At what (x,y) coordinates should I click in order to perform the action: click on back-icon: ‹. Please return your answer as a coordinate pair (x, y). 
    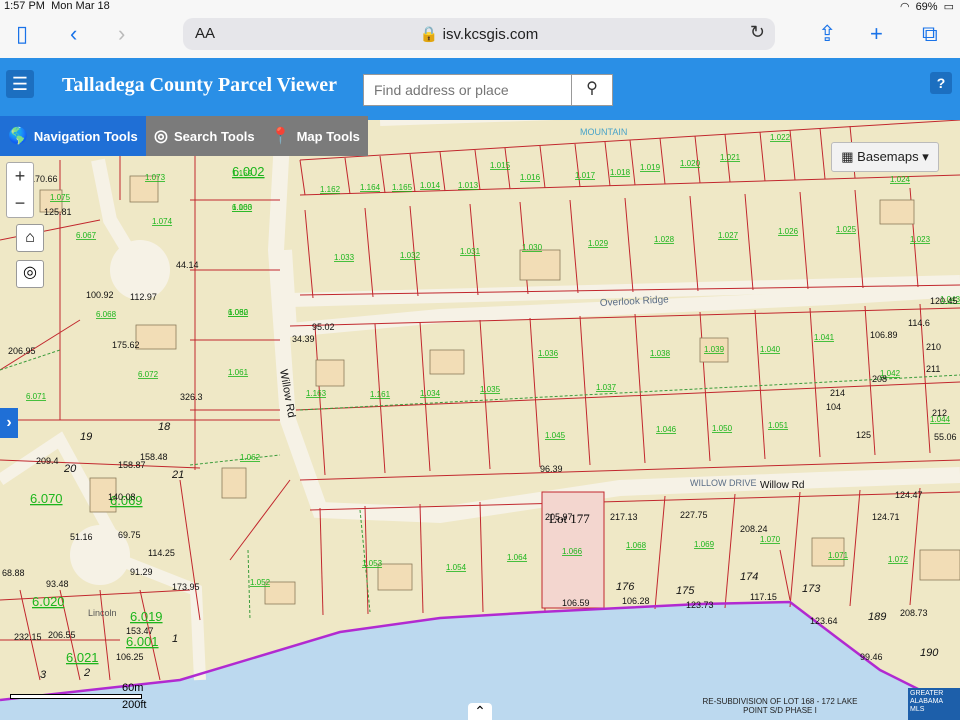
    Looking at the image, I should click on (73, 34).